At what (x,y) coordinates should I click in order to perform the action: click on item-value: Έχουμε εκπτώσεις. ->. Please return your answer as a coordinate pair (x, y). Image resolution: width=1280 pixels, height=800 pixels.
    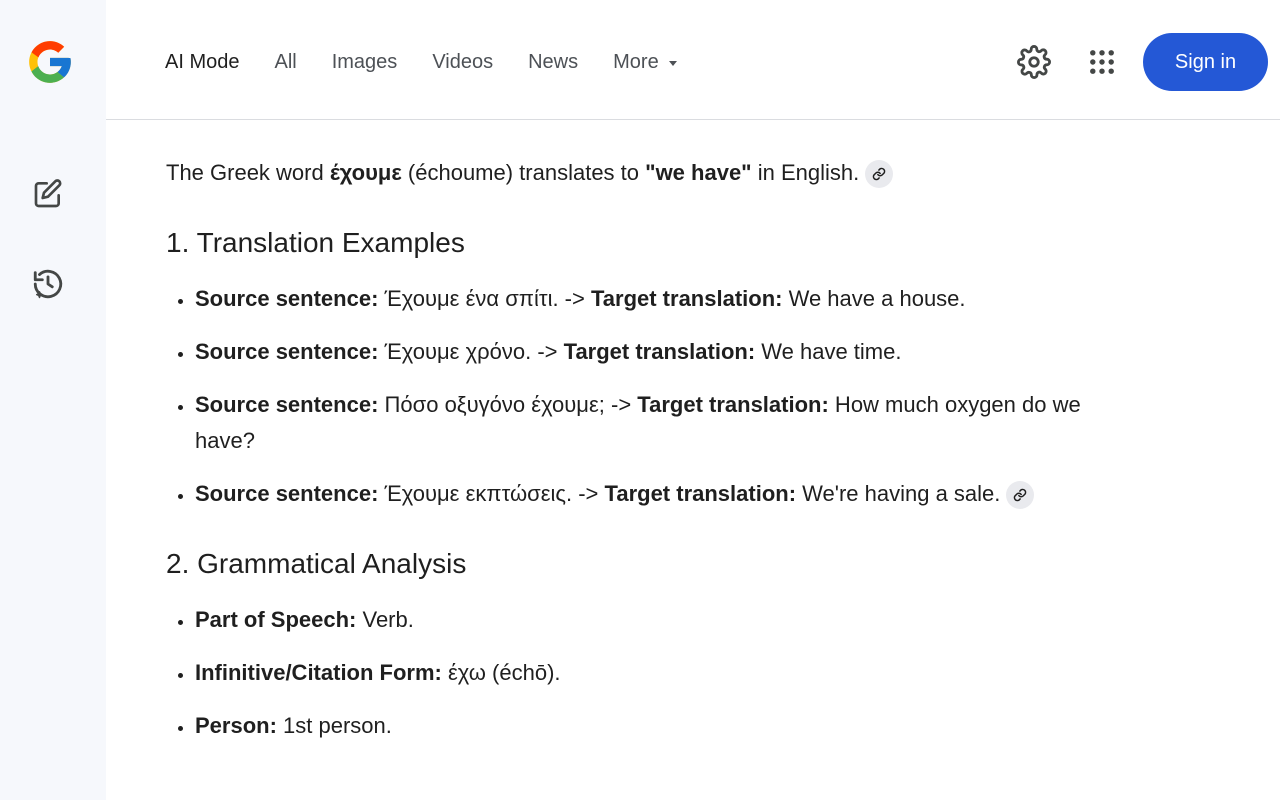
    Looking at the image, I should click on (491, 493).